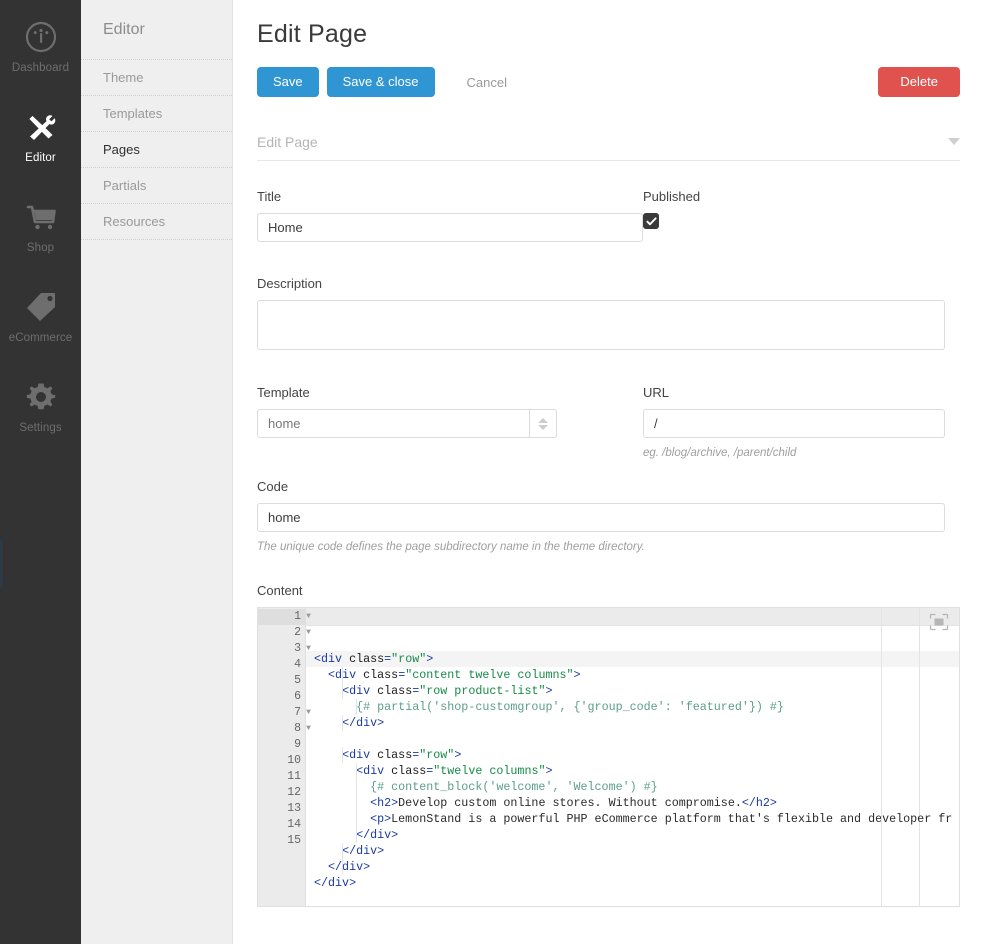 This screenshot has width=1008, height=944. Describe the element at coordinates (290, 283) in the screenshot. I see `description-label: Description` at that location.